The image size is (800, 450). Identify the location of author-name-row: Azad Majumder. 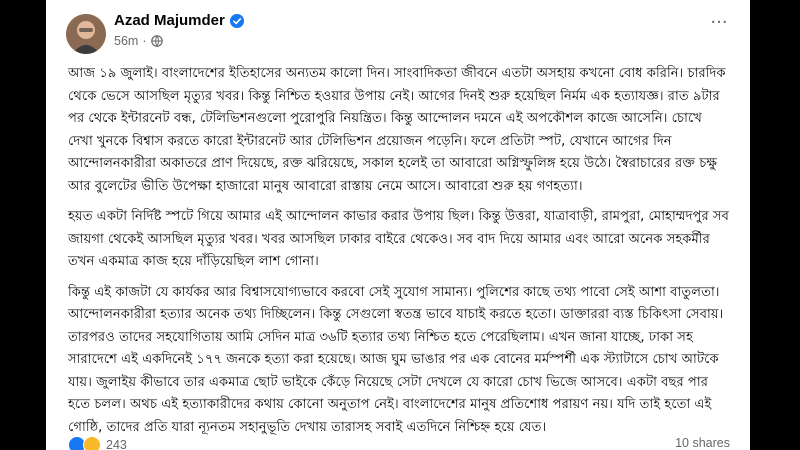
(179, 20).